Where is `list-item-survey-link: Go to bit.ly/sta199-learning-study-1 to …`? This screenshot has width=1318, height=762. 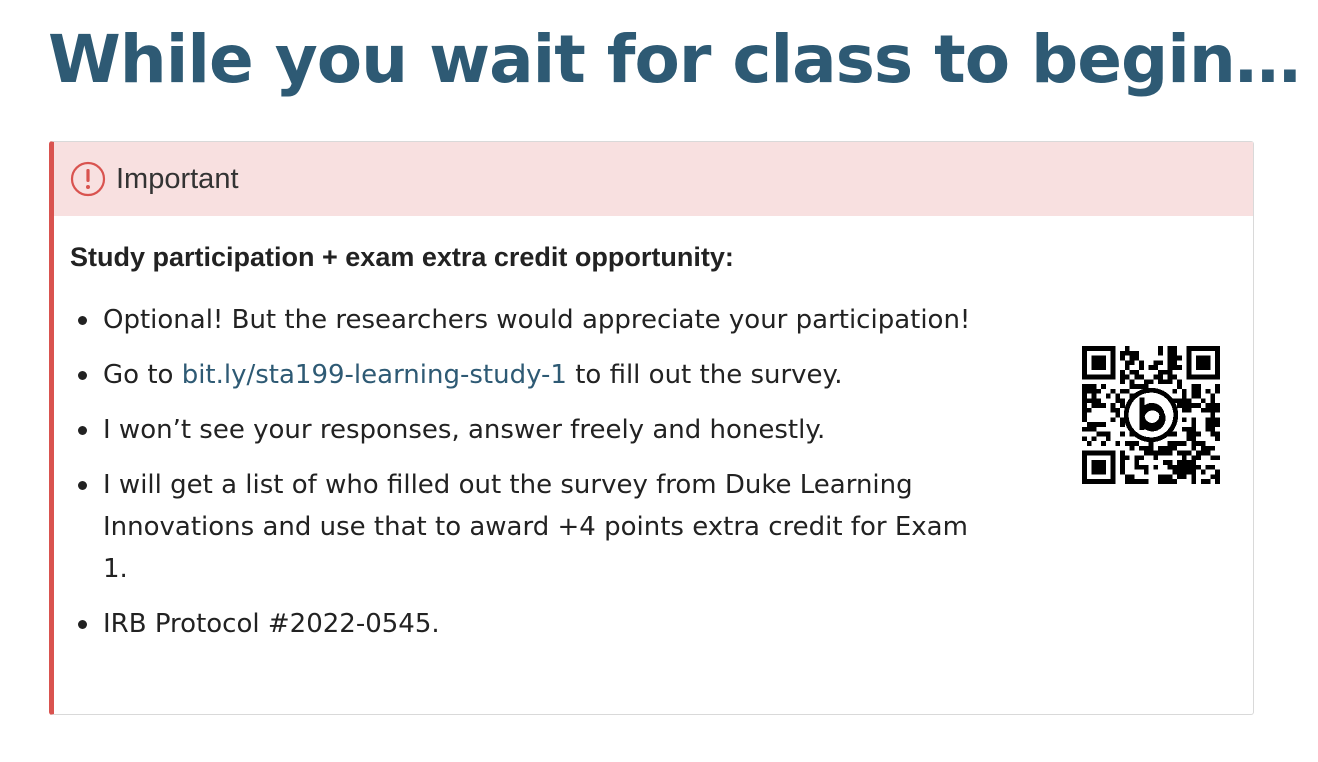 list-item-survey-link: Go to bit.ly/sta199-learning-study-1 to … is located at coordinates (525, 375).